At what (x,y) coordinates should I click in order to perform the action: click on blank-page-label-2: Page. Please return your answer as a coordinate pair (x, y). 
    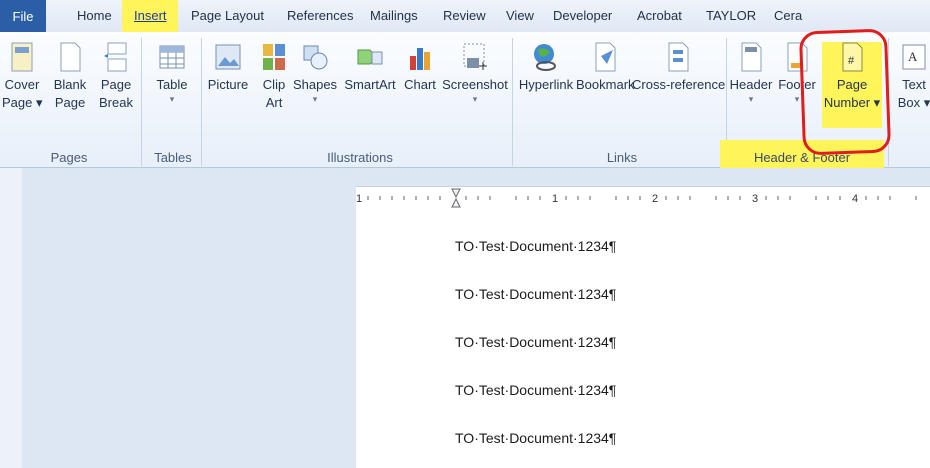
    Looking at the image, I should click on (70, 102).